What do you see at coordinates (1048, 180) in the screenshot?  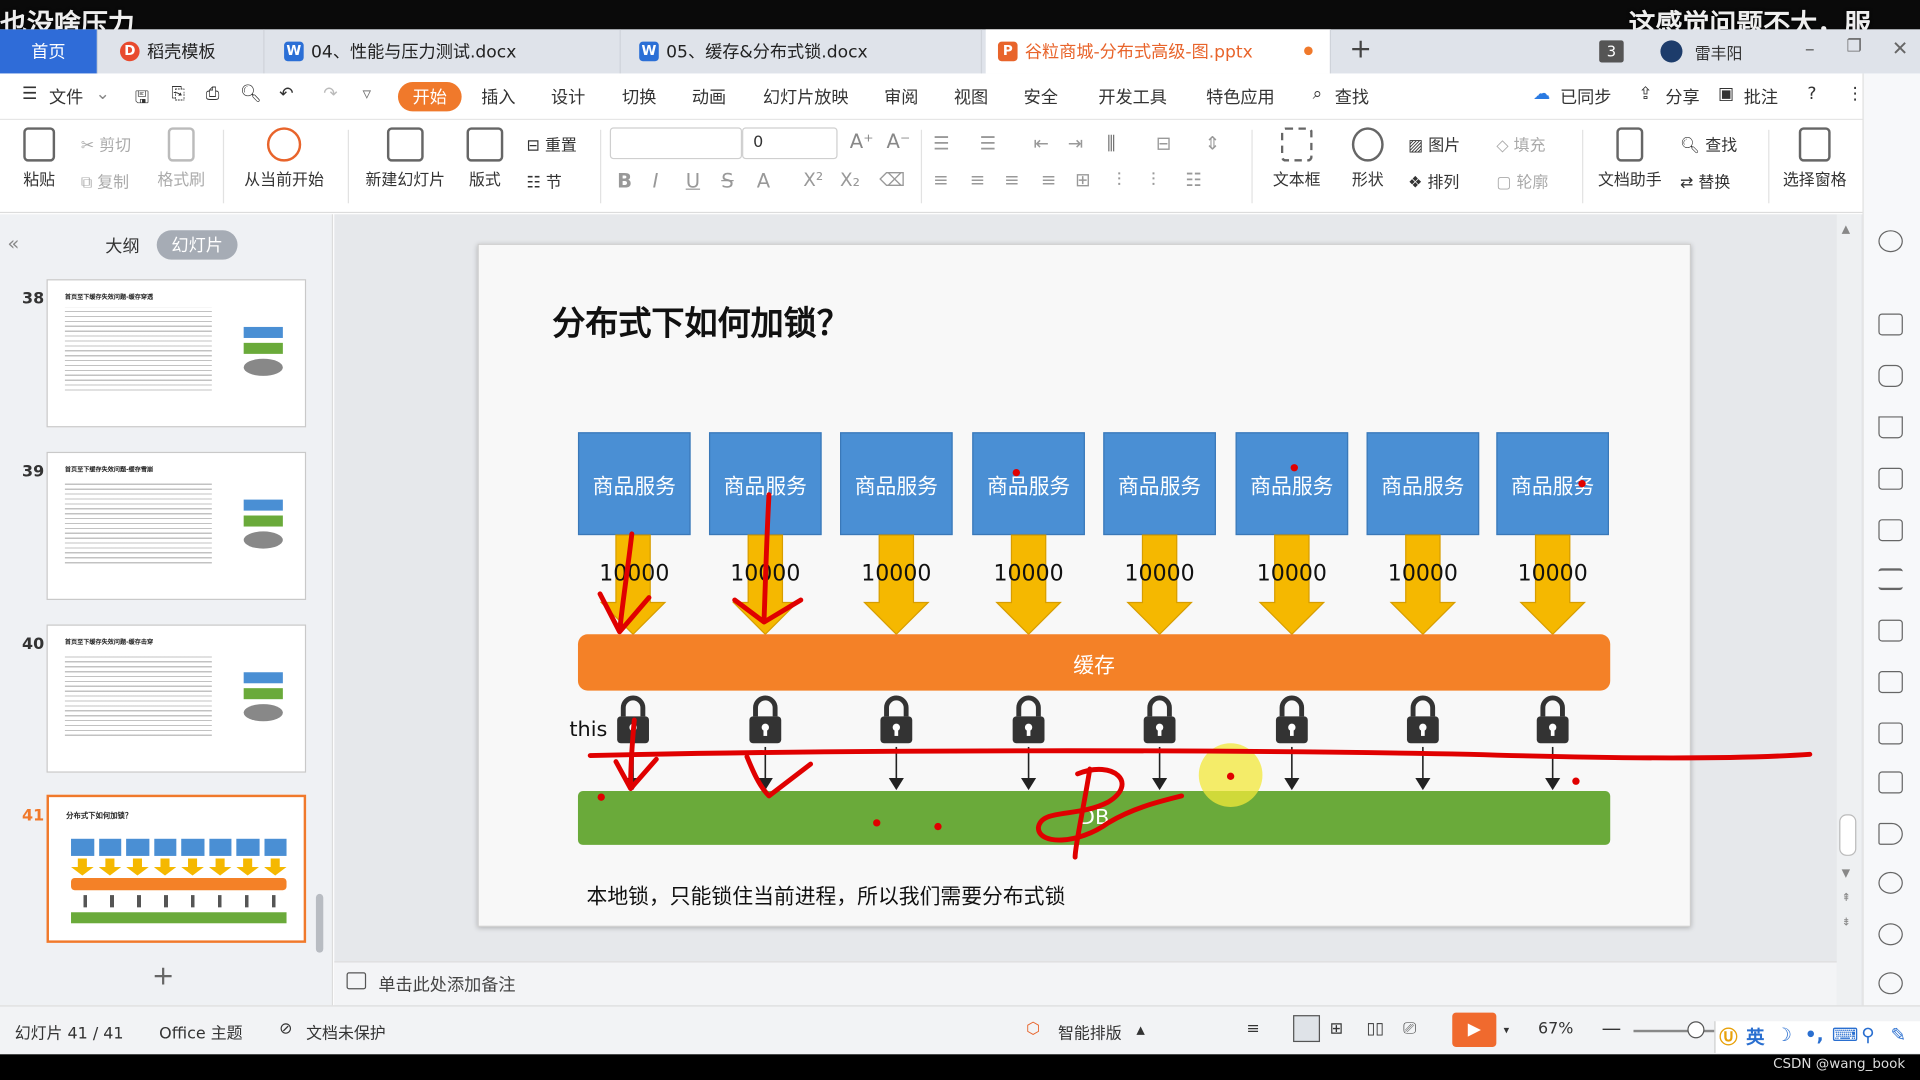 I see `justify-icon: ≡` at bounding box center [1048, 180].